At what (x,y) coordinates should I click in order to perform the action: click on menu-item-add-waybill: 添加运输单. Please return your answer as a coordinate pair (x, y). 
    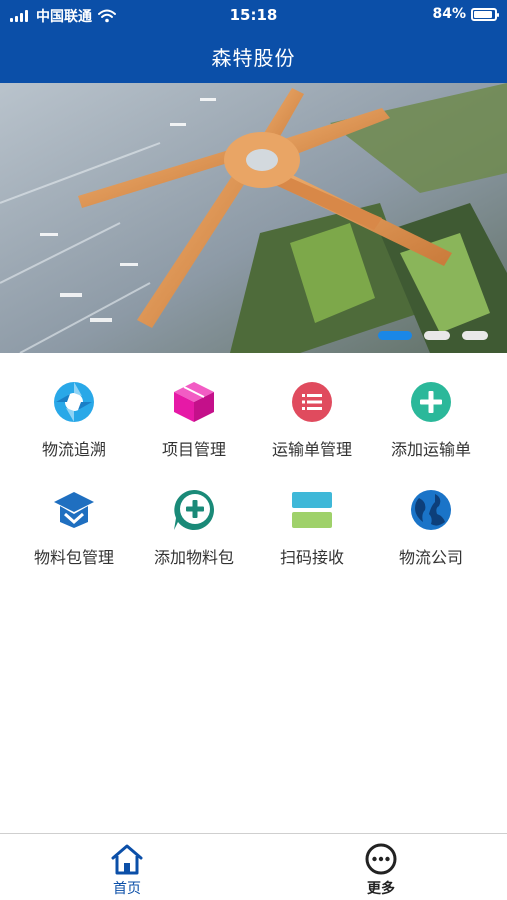
    Looking at the image, I should click on (431, 410).